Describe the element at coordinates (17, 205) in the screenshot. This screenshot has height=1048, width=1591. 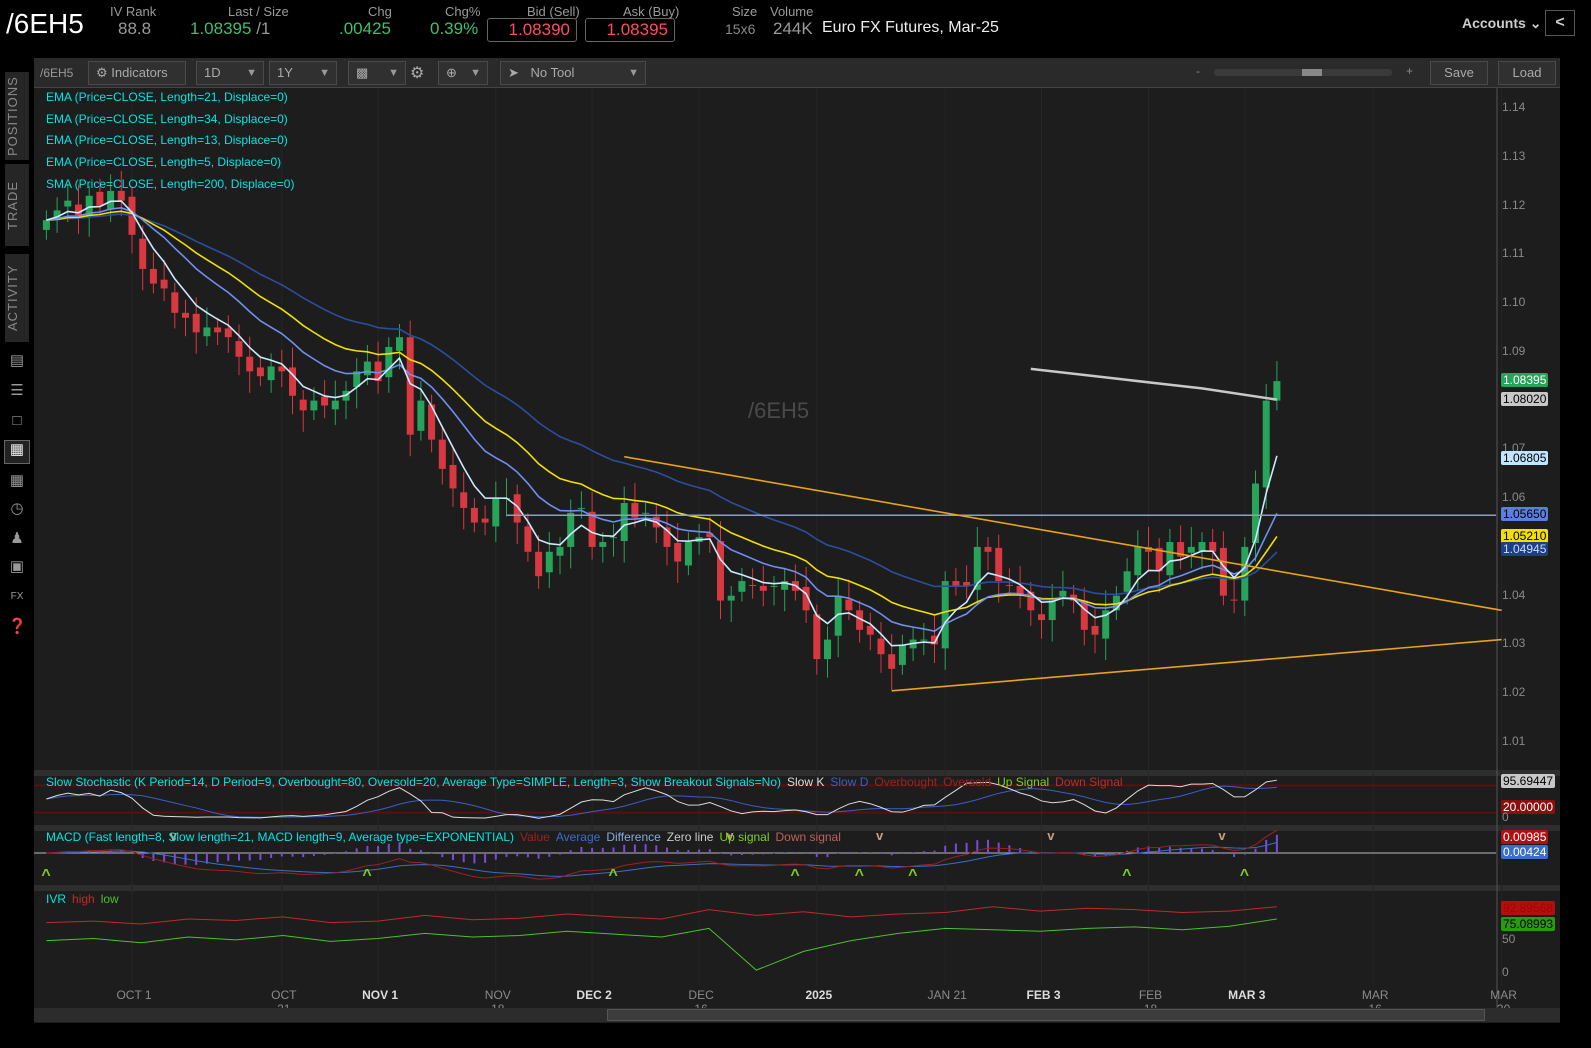
I see `tab-trade: TRADE` at that location.